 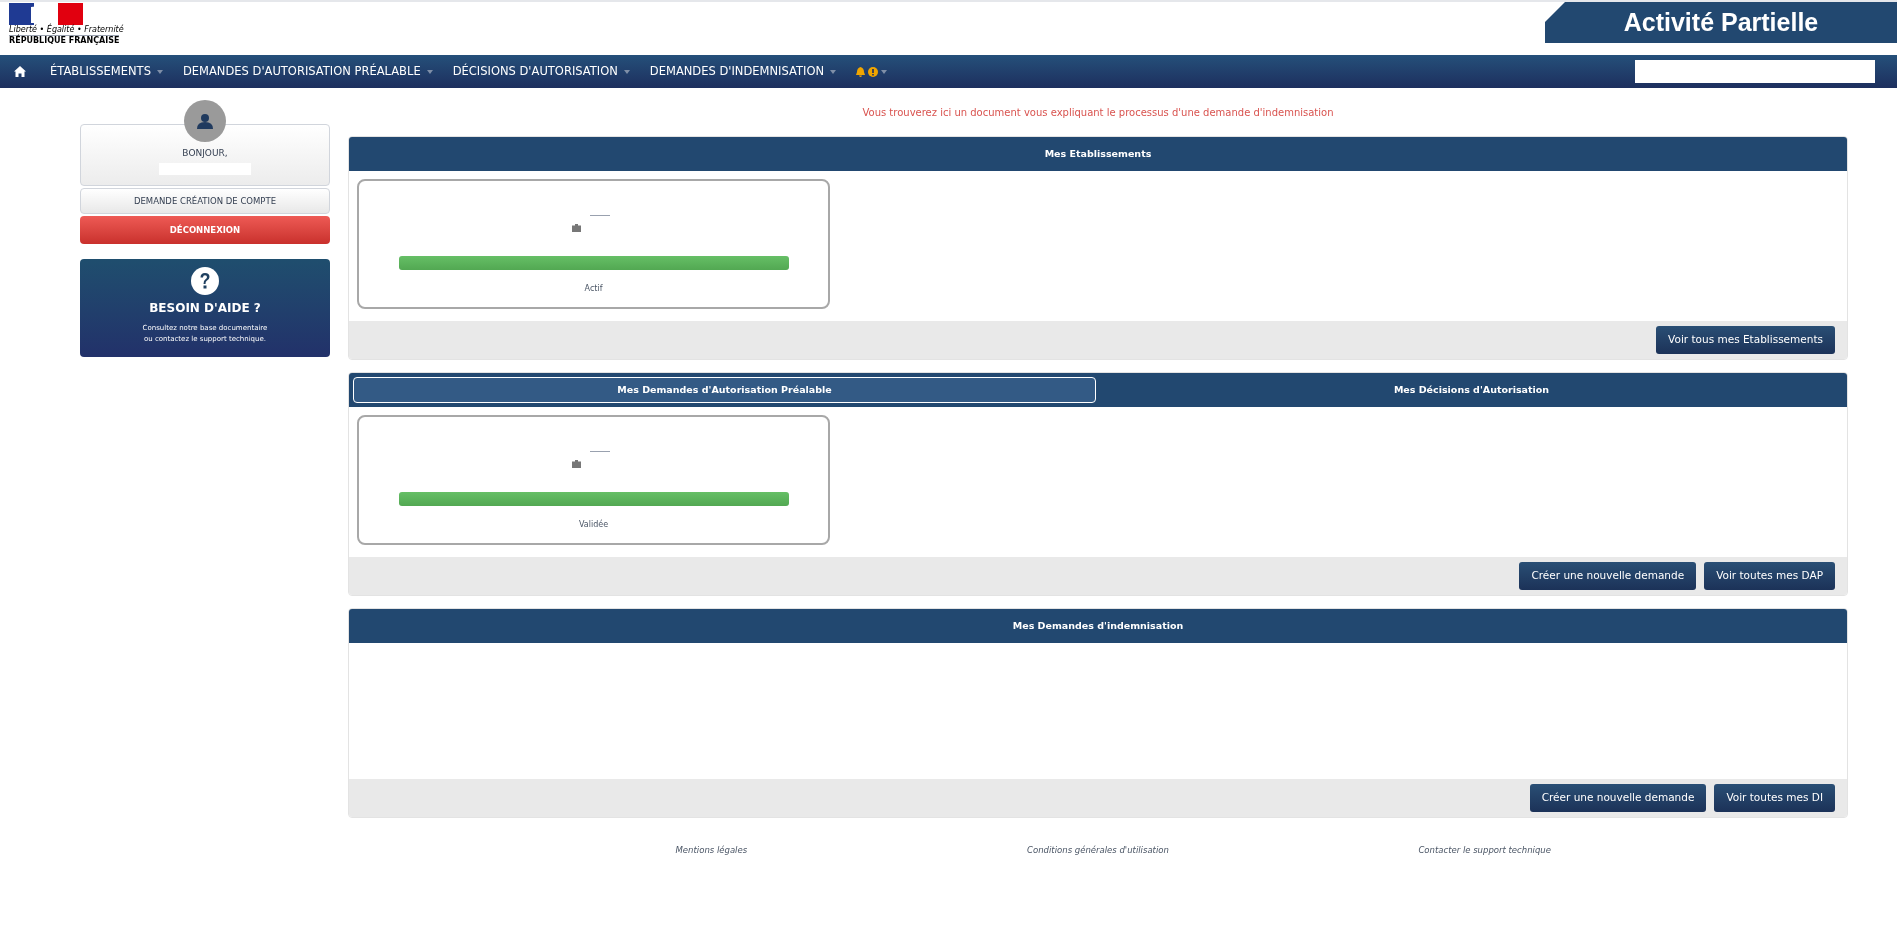 What do you see at coordinates (106, 71) in the screenshot?
I see `nav-menu: ÉTABLISSEMENTS` at bounding box center [106, 71].